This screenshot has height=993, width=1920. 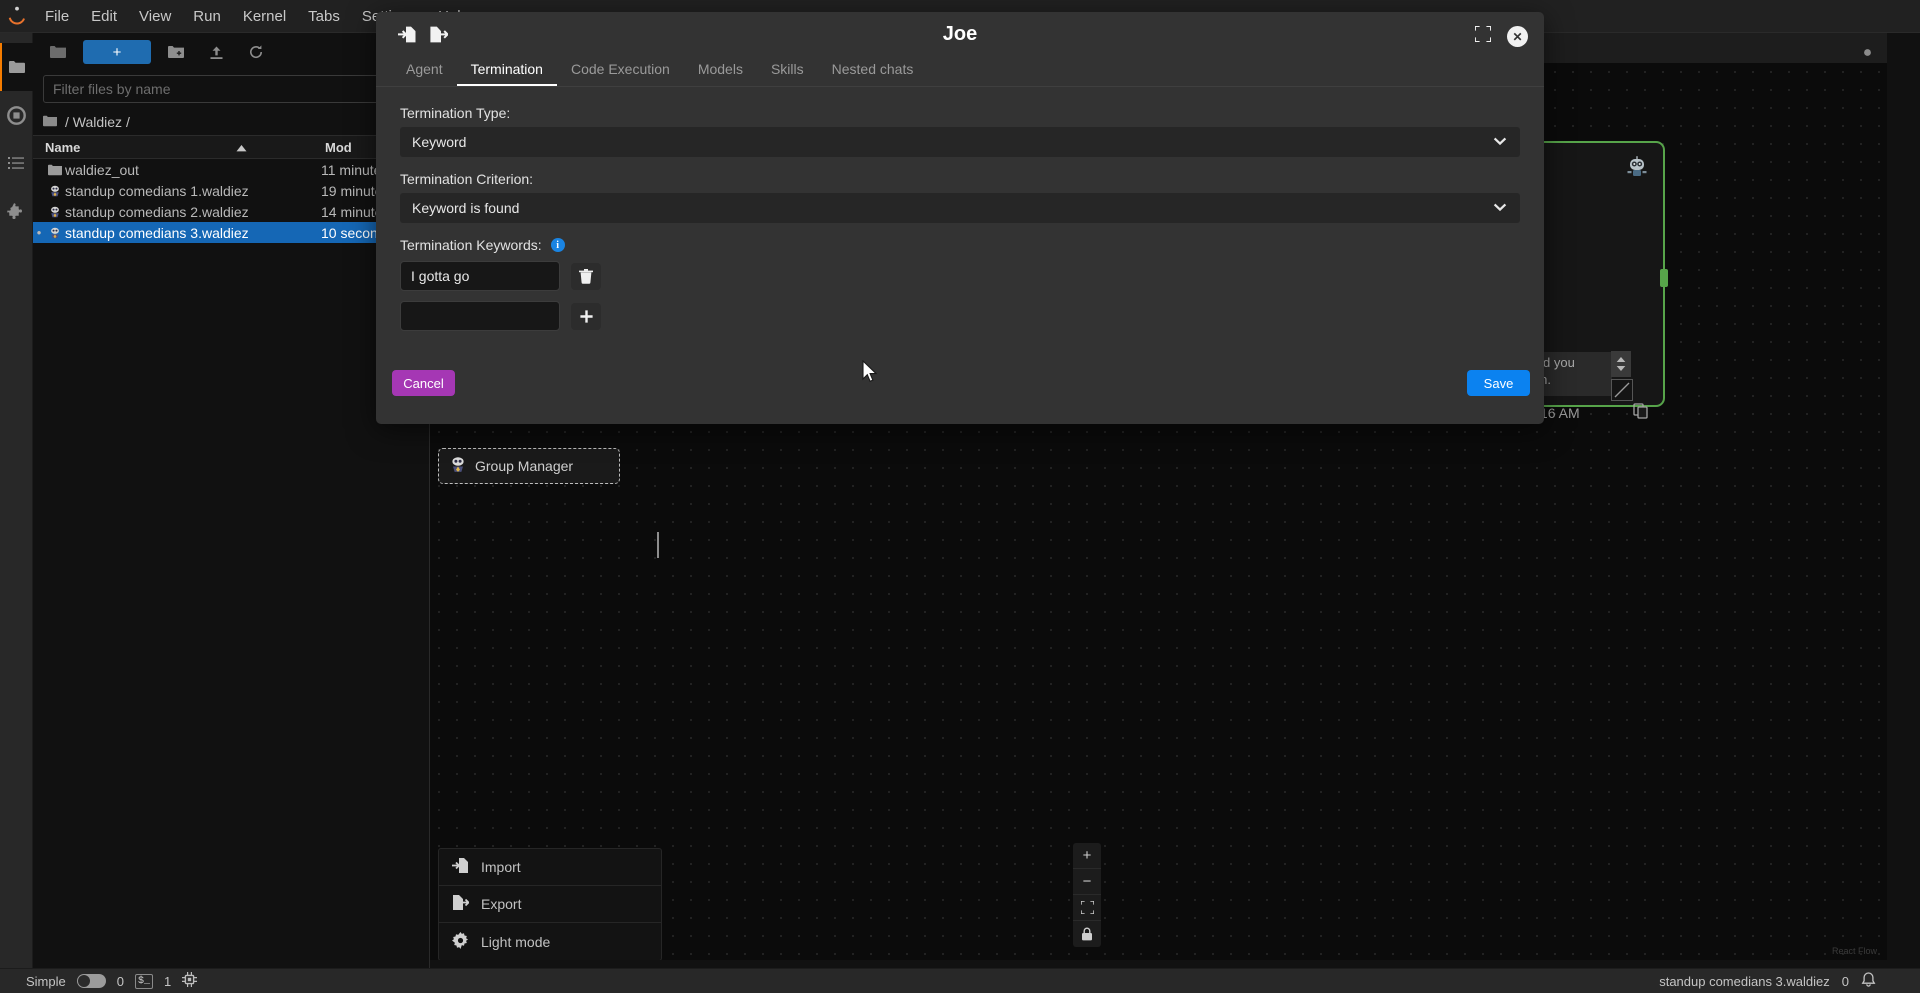 I want to click on table-row: • standup comedians 3.waldiez 10 second, so click(x=231, y=232).